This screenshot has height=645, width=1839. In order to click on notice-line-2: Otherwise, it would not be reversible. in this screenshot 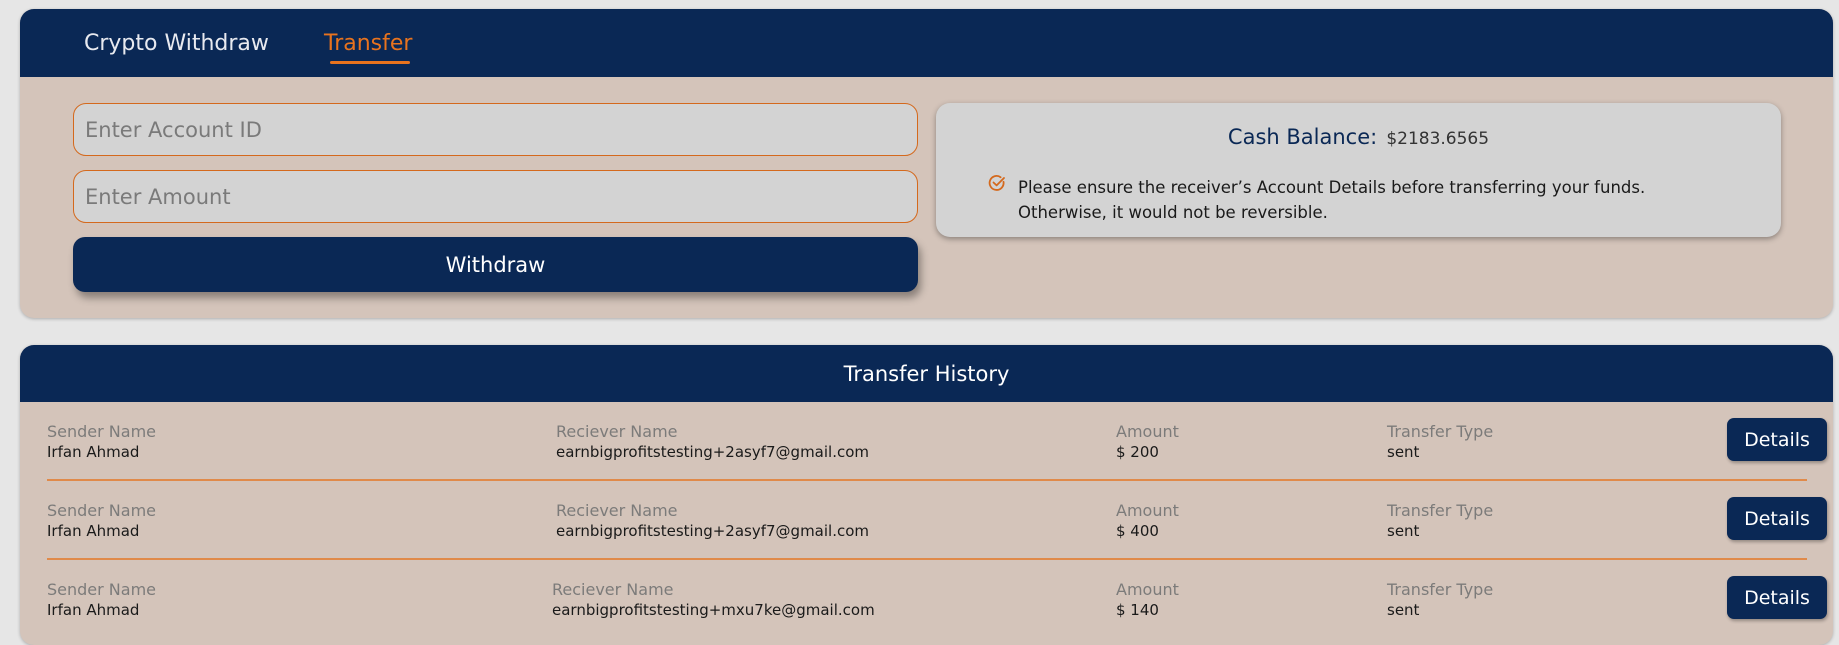, I will do `click(1173, 212)`.